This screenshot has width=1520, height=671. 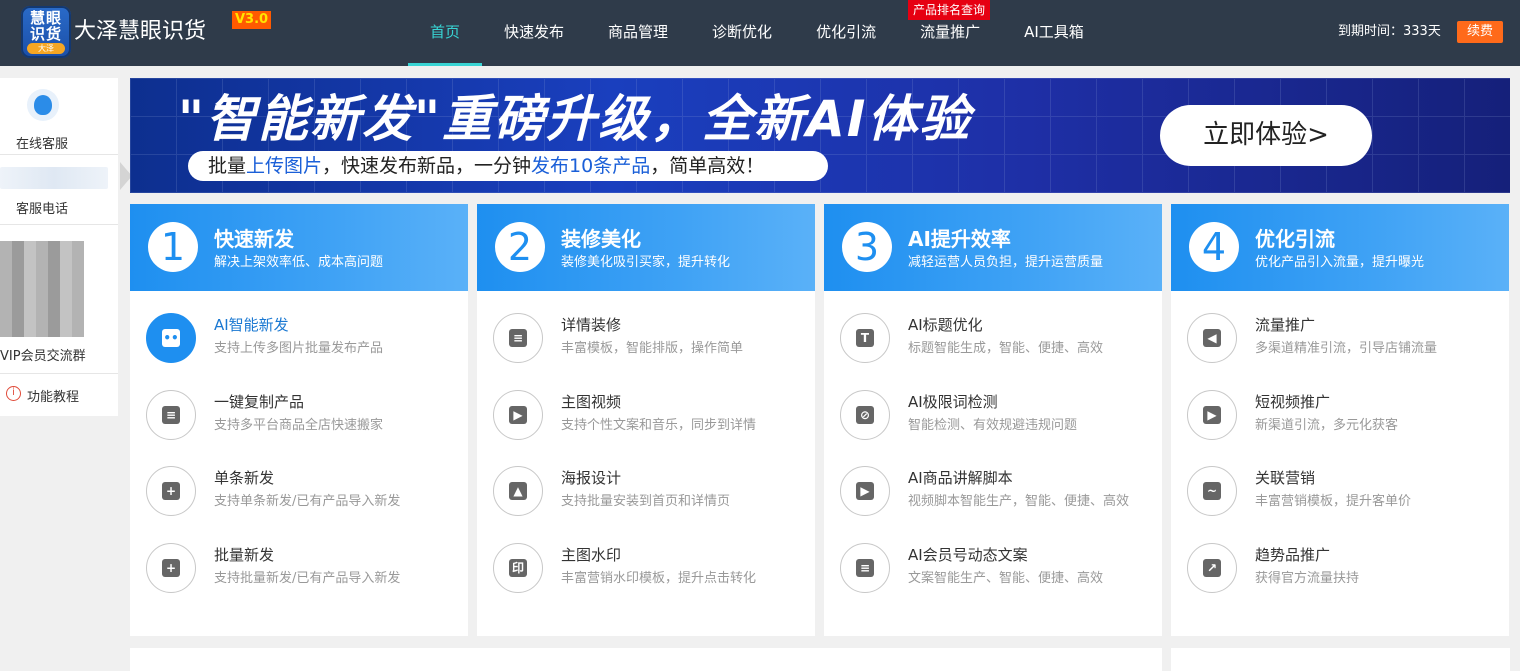 What do you see at coordinates (648, 414) in the screenshot?
I see `item-main-video: ▶ 主图视频 支持个性文案和音乐，同步到详情` at bounding box center [648, 414].